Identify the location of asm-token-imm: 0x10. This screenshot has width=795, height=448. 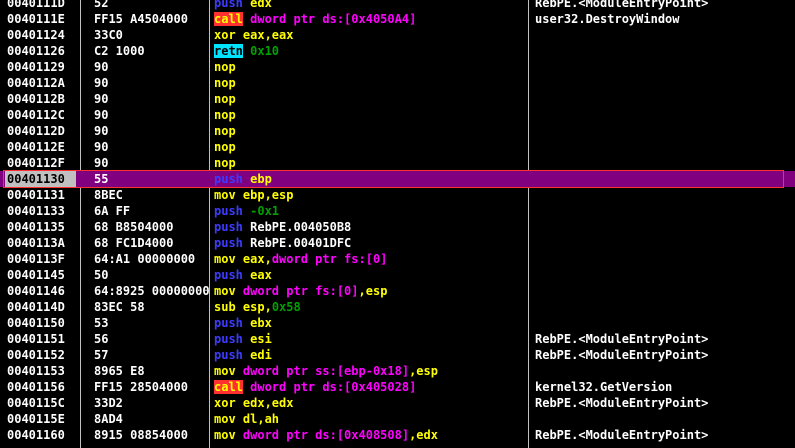
(261, 51).